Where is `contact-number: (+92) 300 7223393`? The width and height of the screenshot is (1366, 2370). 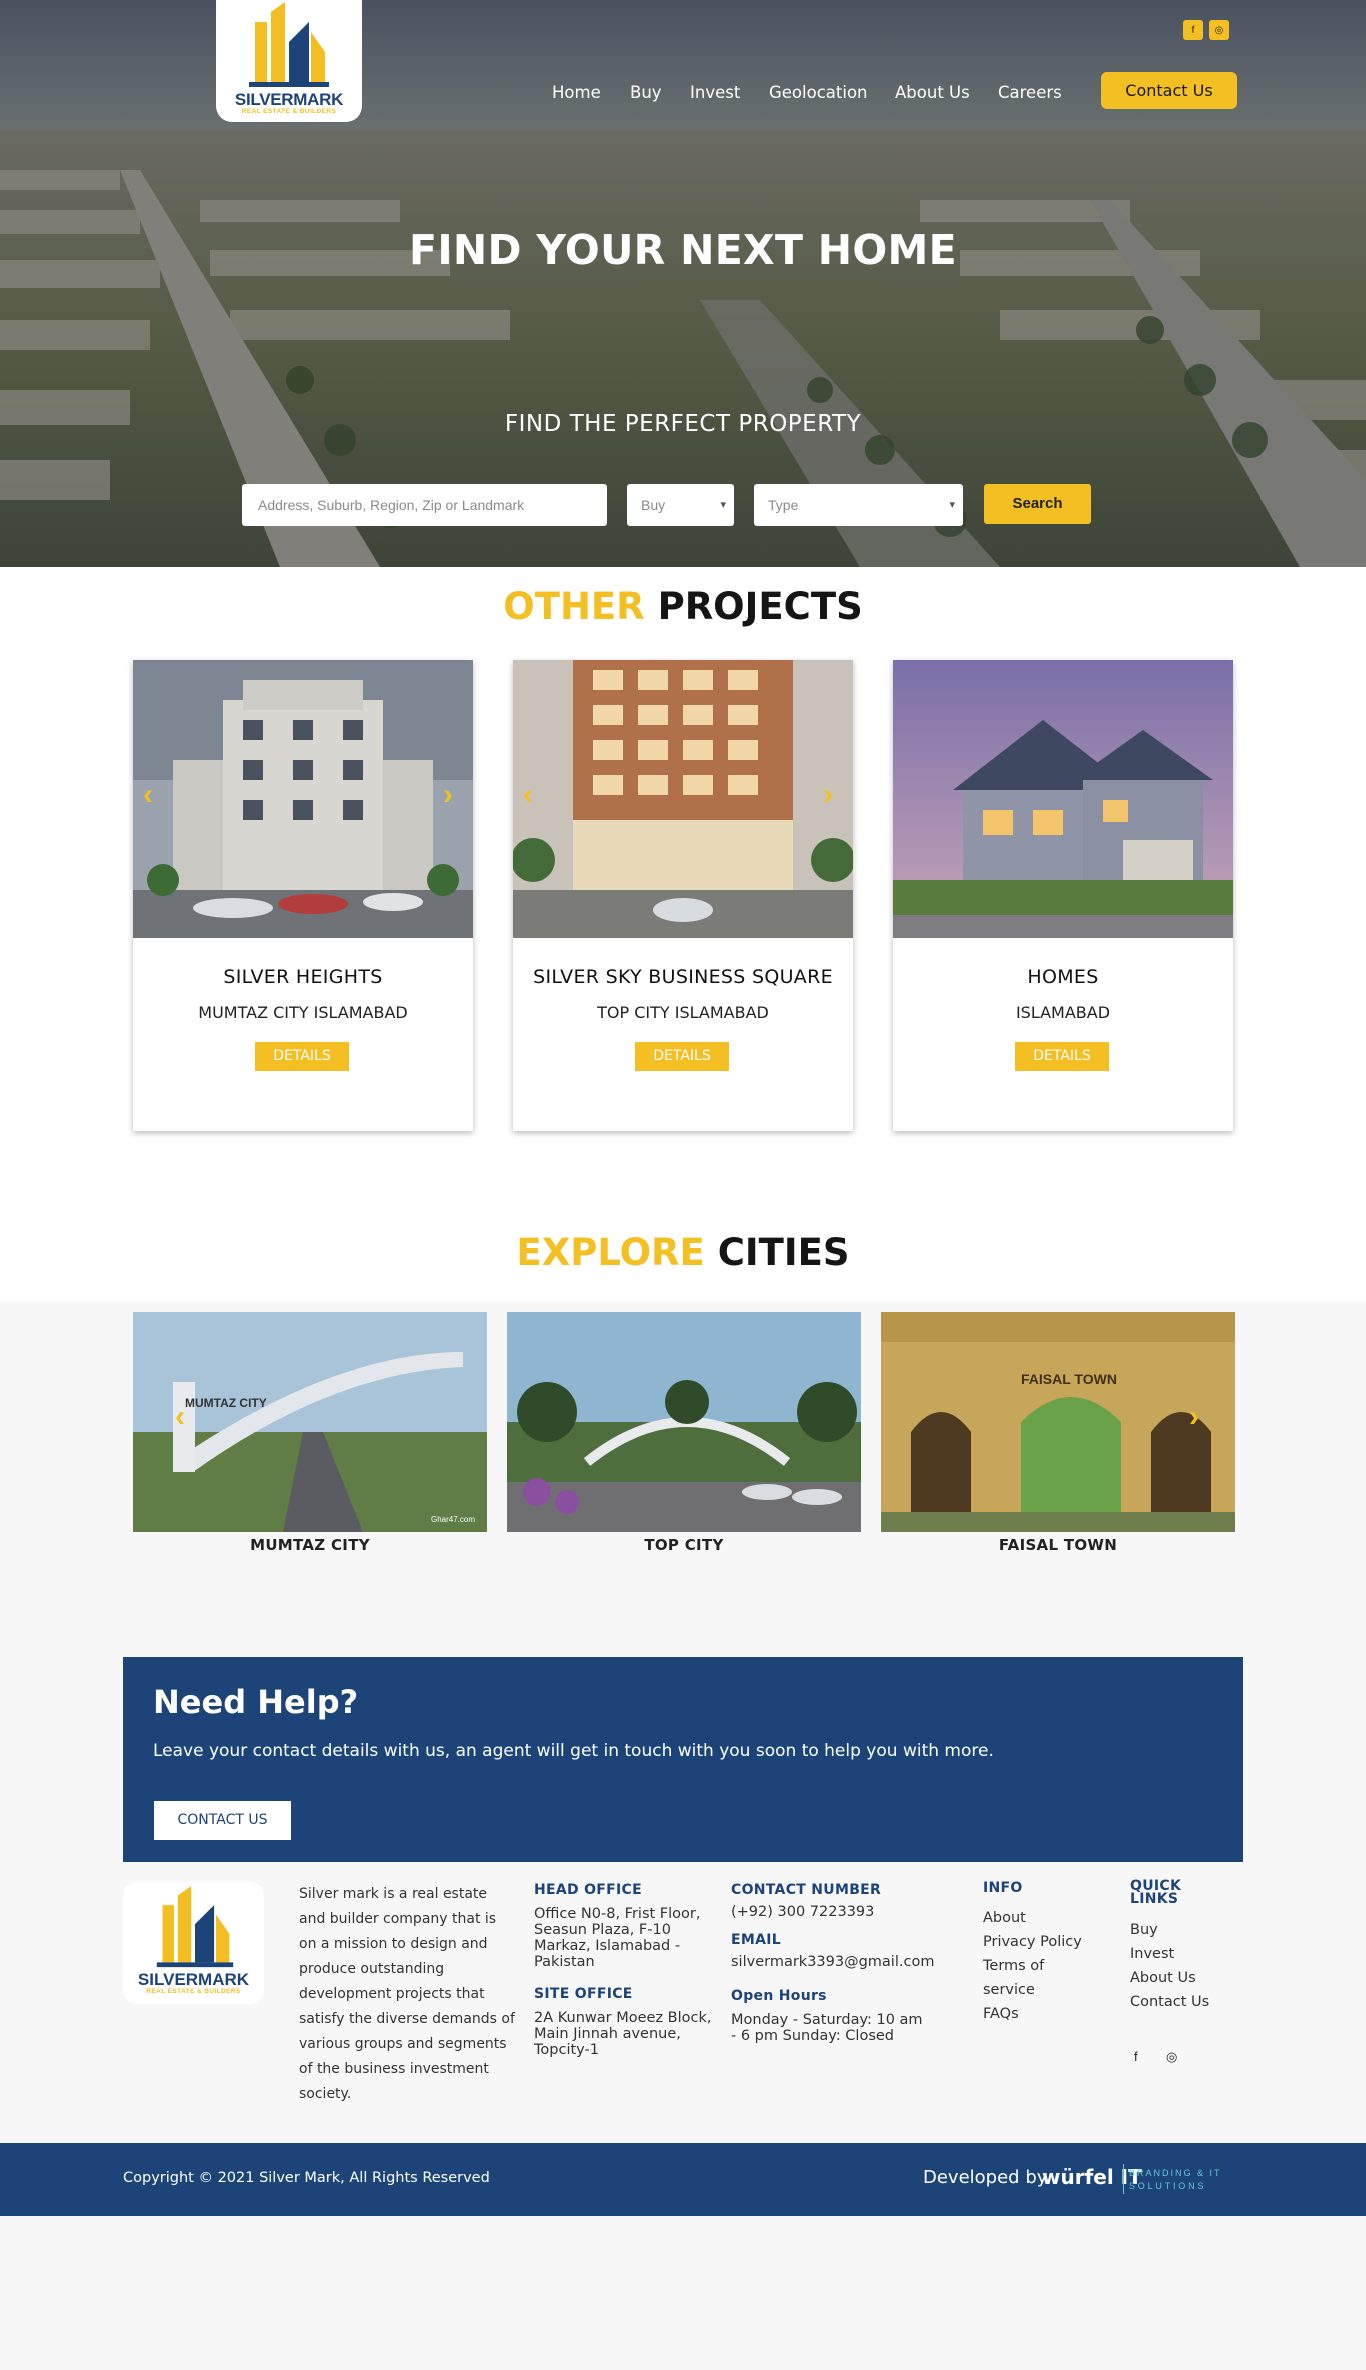
contact-number: (+92) 300 7223393 is located at coordinates (836, 1912).